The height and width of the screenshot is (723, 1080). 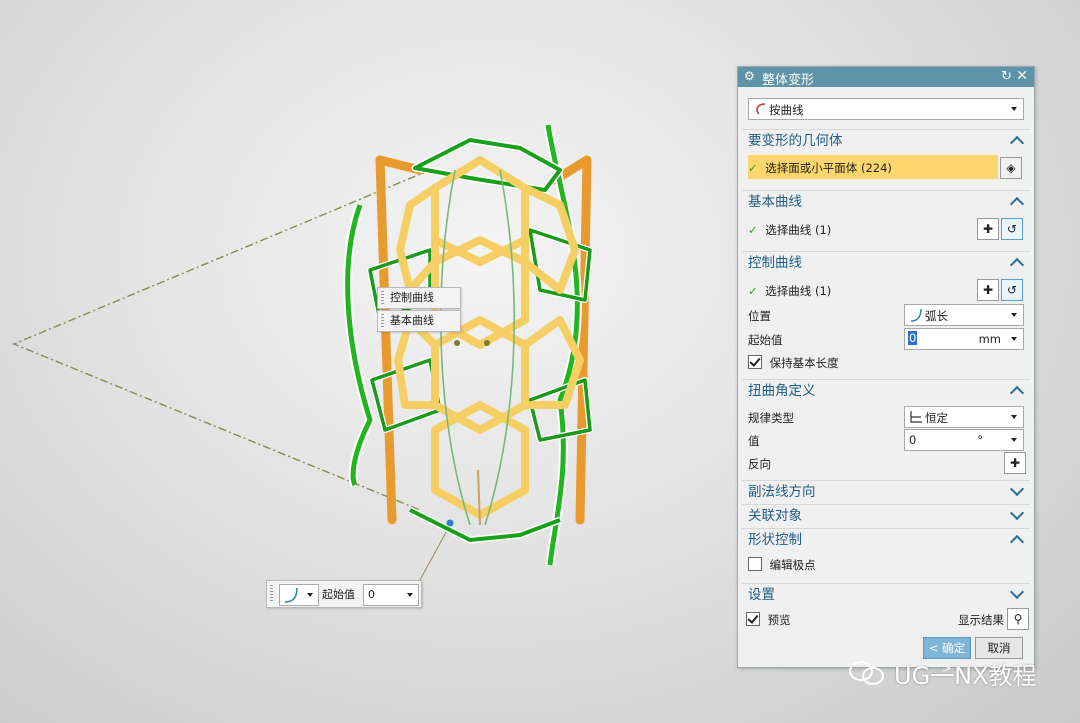 I want to click on twist-value-text: 0, so click(x=913, y=440).